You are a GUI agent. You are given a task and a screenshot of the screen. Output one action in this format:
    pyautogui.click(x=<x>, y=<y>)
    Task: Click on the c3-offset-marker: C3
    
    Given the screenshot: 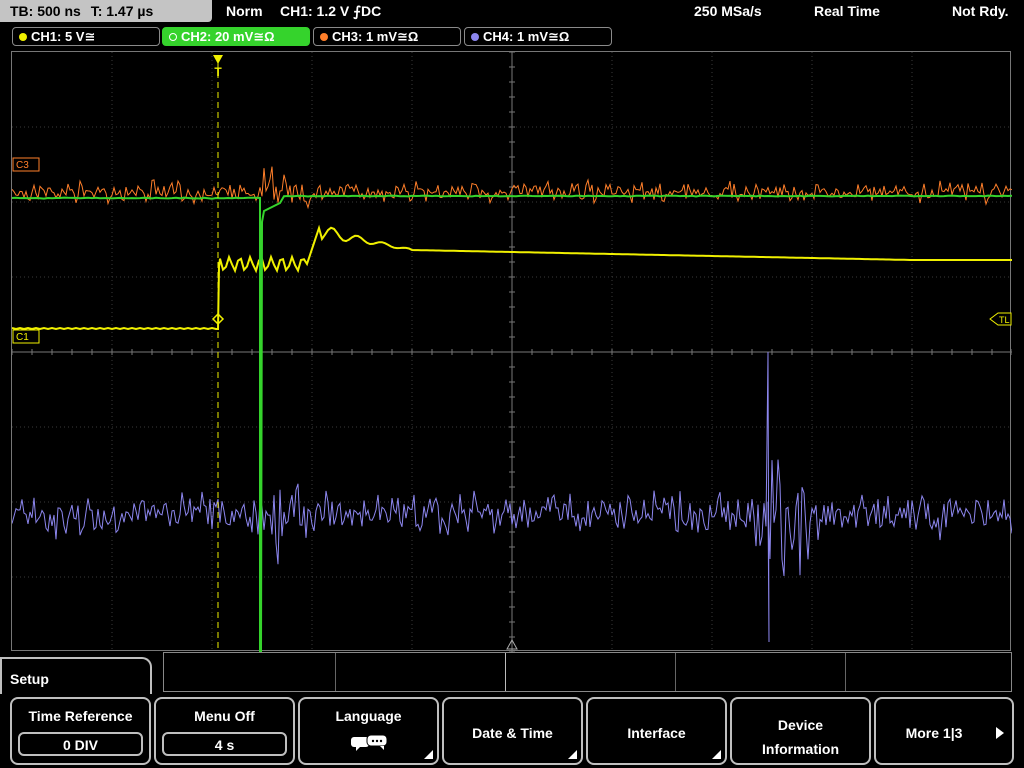 What is the action you would take?
    pyautogui.click(x=26, y=164)
    